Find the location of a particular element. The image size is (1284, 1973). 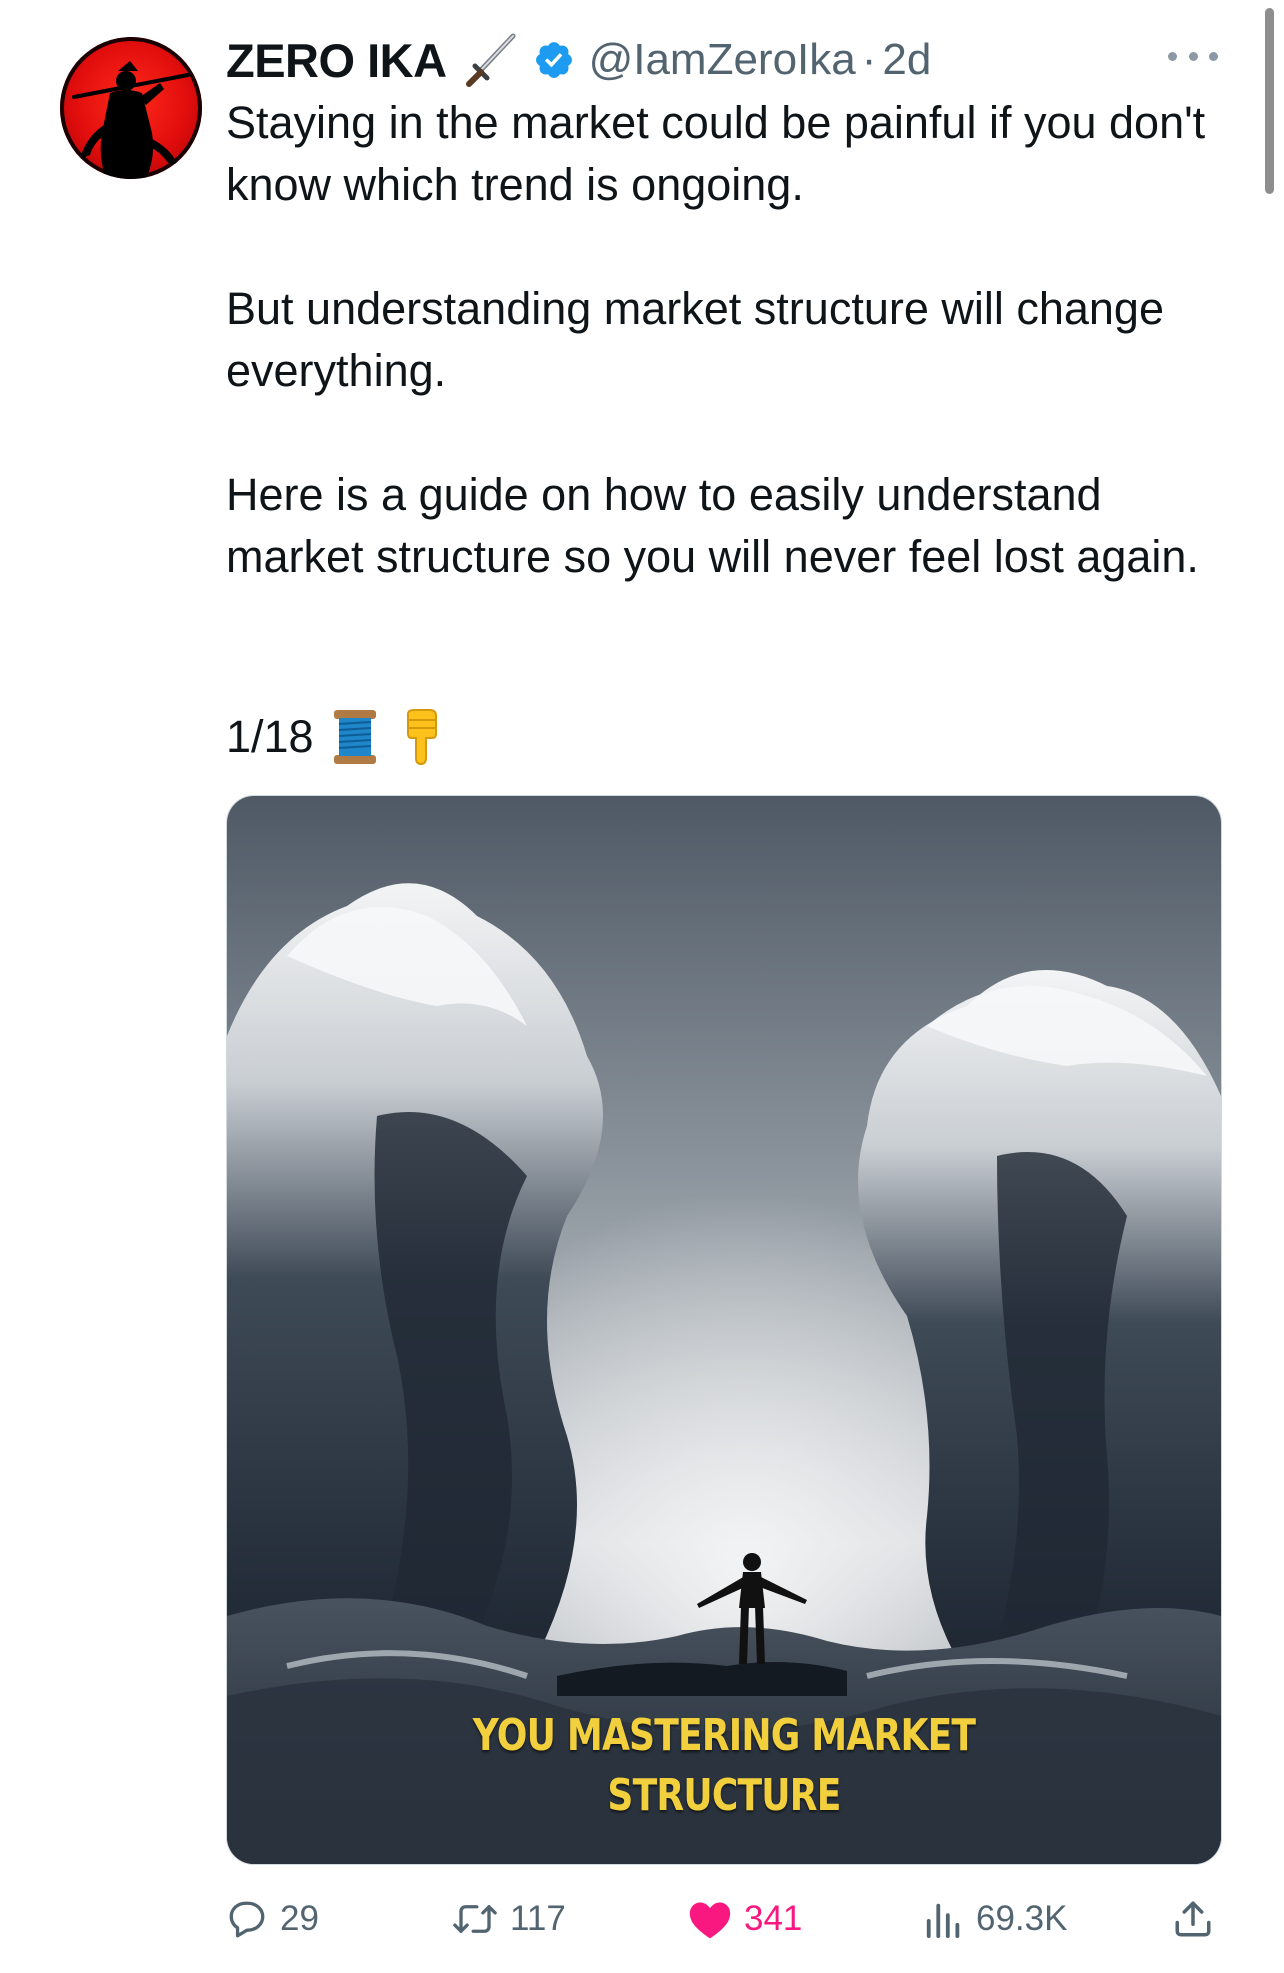

views-button: 69.3K is located at coordinates (995, 1919).